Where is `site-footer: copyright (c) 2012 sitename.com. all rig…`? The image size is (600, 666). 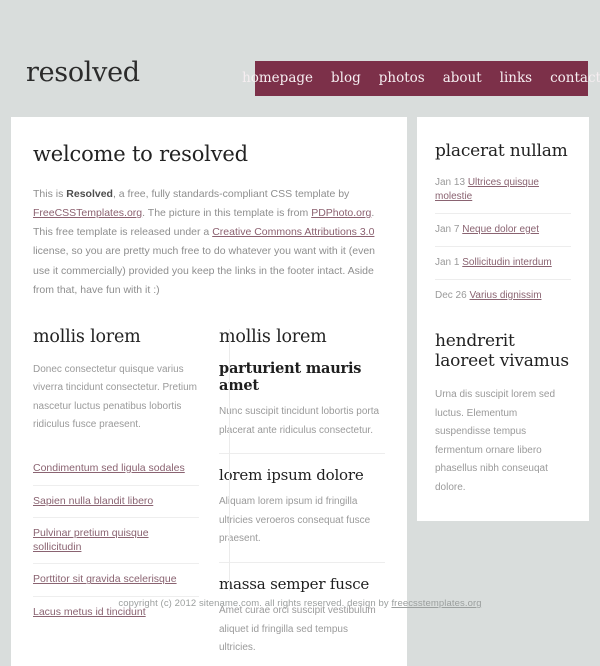 site-footer: copyright (c) 2012 sitename.com. all rig… is located at coordinates (300, 603).